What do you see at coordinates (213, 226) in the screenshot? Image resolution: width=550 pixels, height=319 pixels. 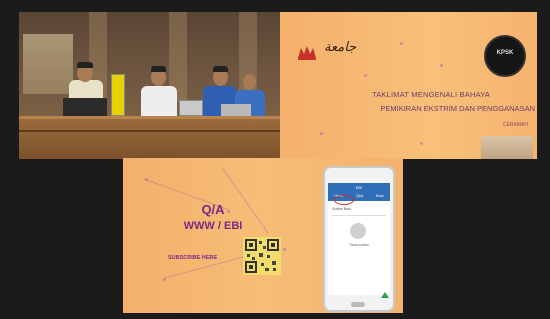 I see `qa-subtitle: WWW / EBI` at bounding box center [213, 226].